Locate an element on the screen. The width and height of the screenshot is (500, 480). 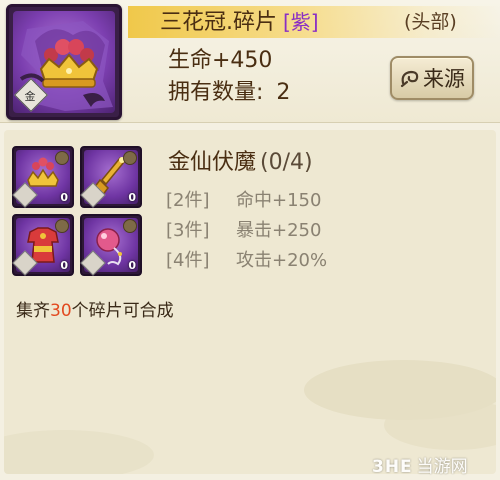
item-title: 三花冠.碎片 [紫] is located at coordinates (239, 22).